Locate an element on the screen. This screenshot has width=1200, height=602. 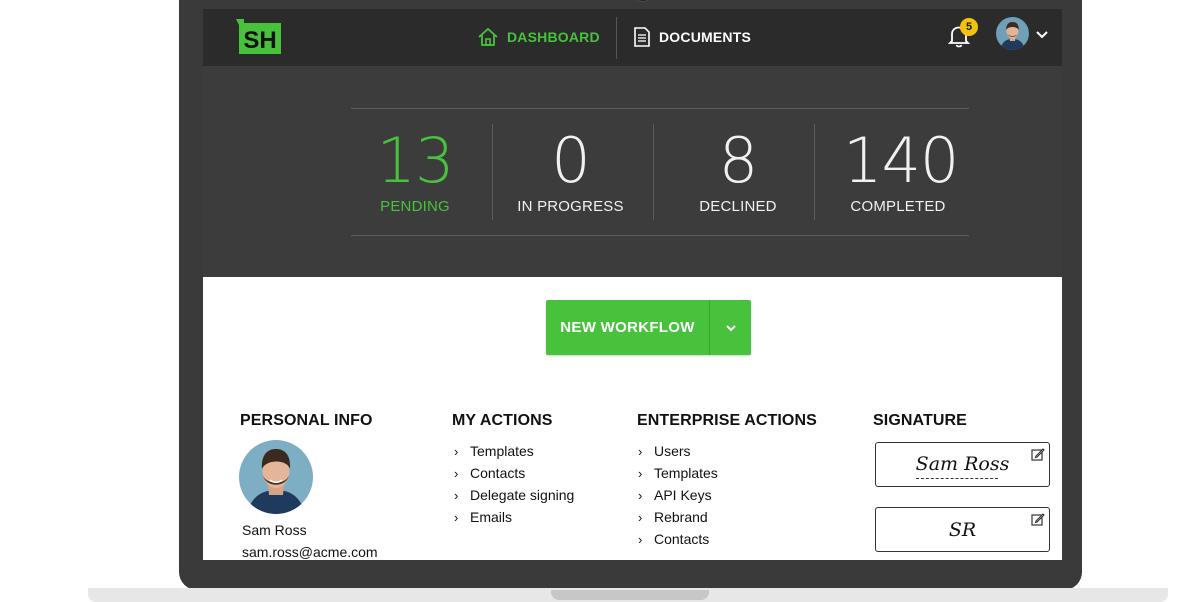
enterprise-action-templates: › Templates is located at coordinates (678, 473).